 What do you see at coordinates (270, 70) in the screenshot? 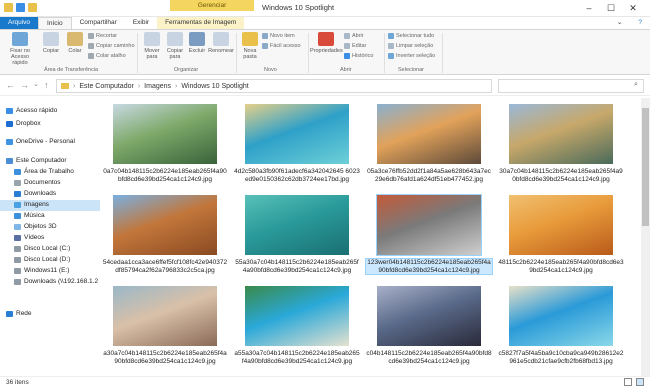
I see `group-label-new: Novo` at bounding box center [270, 70].